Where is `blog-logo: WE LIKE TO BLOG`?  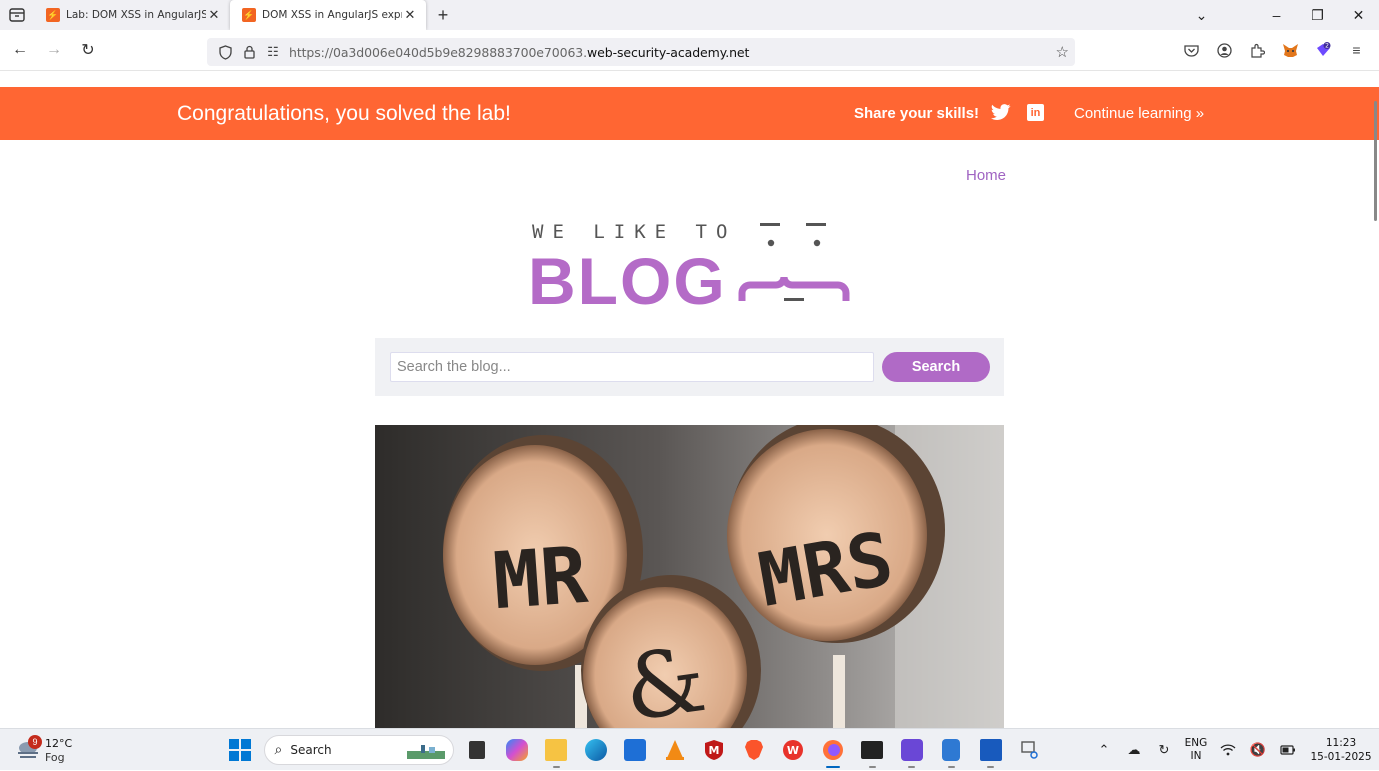
blog-logo: WE LIKE TO BLOG is located at coordinates (690, 269).